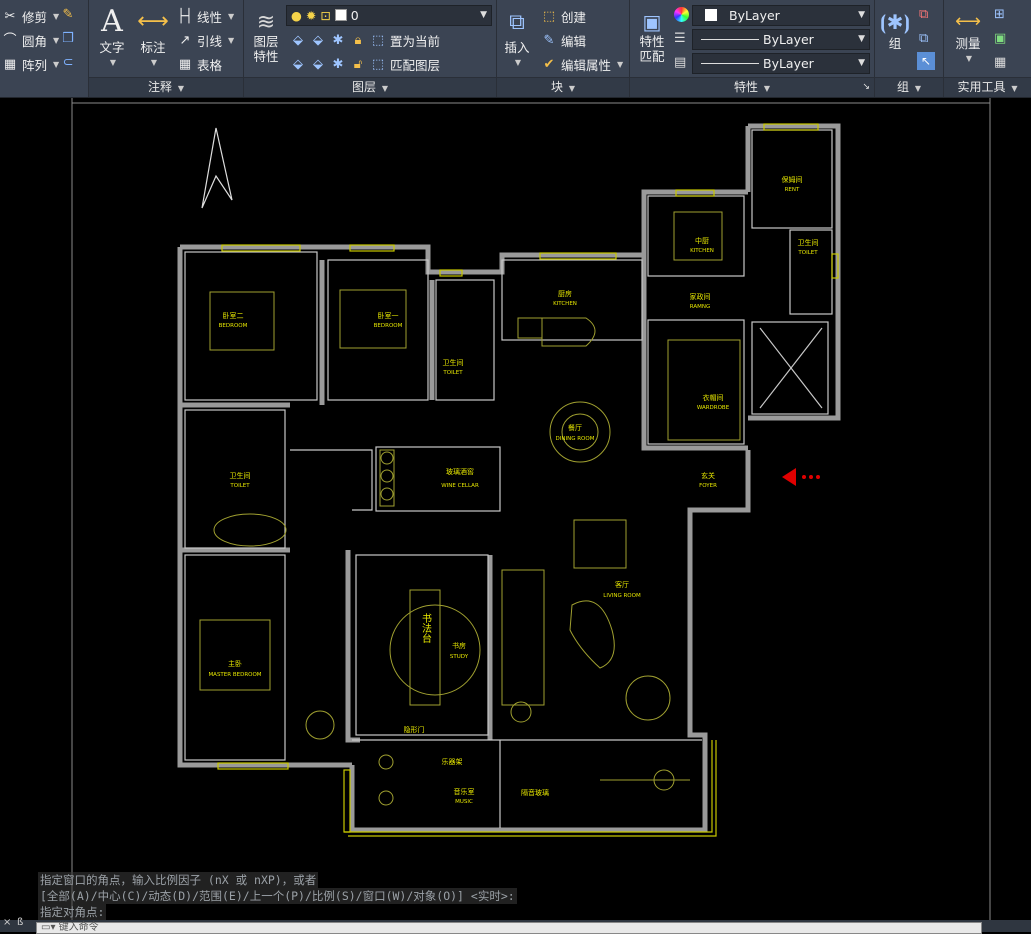  What do you see at coordinates (866, 87) in the screenshot?
I see `dialog-launcher-icon: ↘` at bounding box center [866, 87].